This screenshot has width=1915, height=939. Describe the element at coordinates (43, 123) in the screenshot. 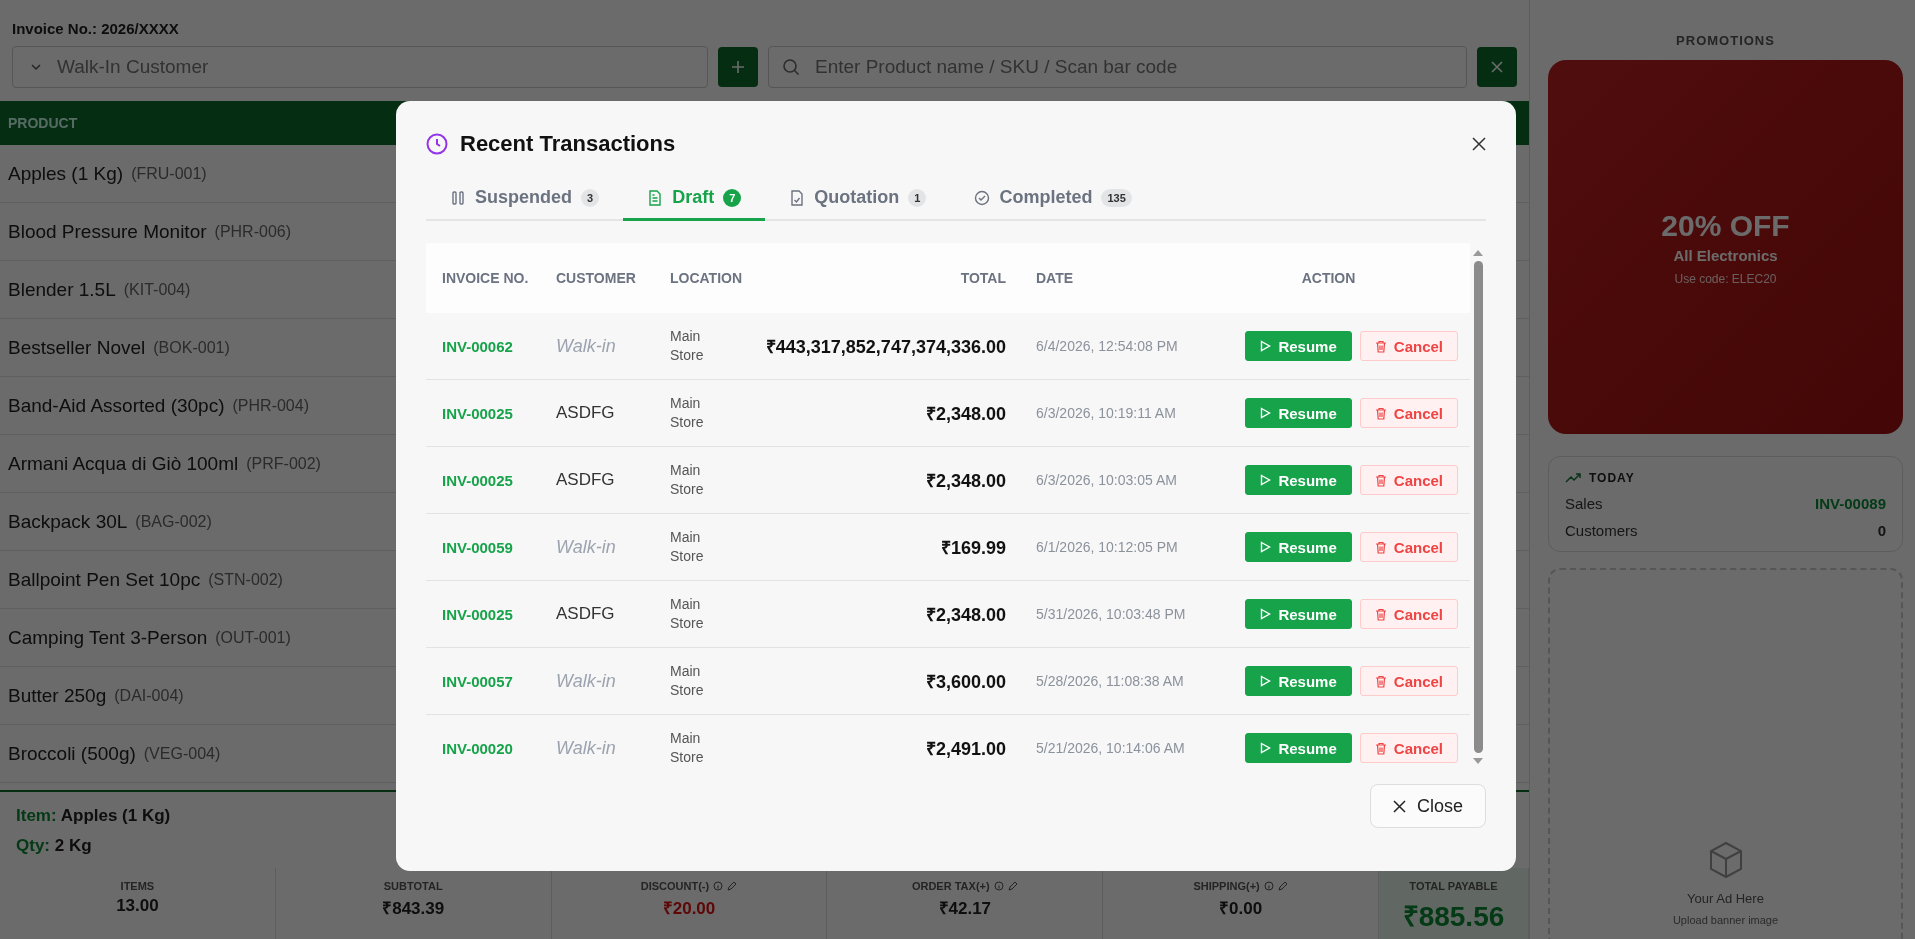

I see `column-header: PRODUCT` at that location.